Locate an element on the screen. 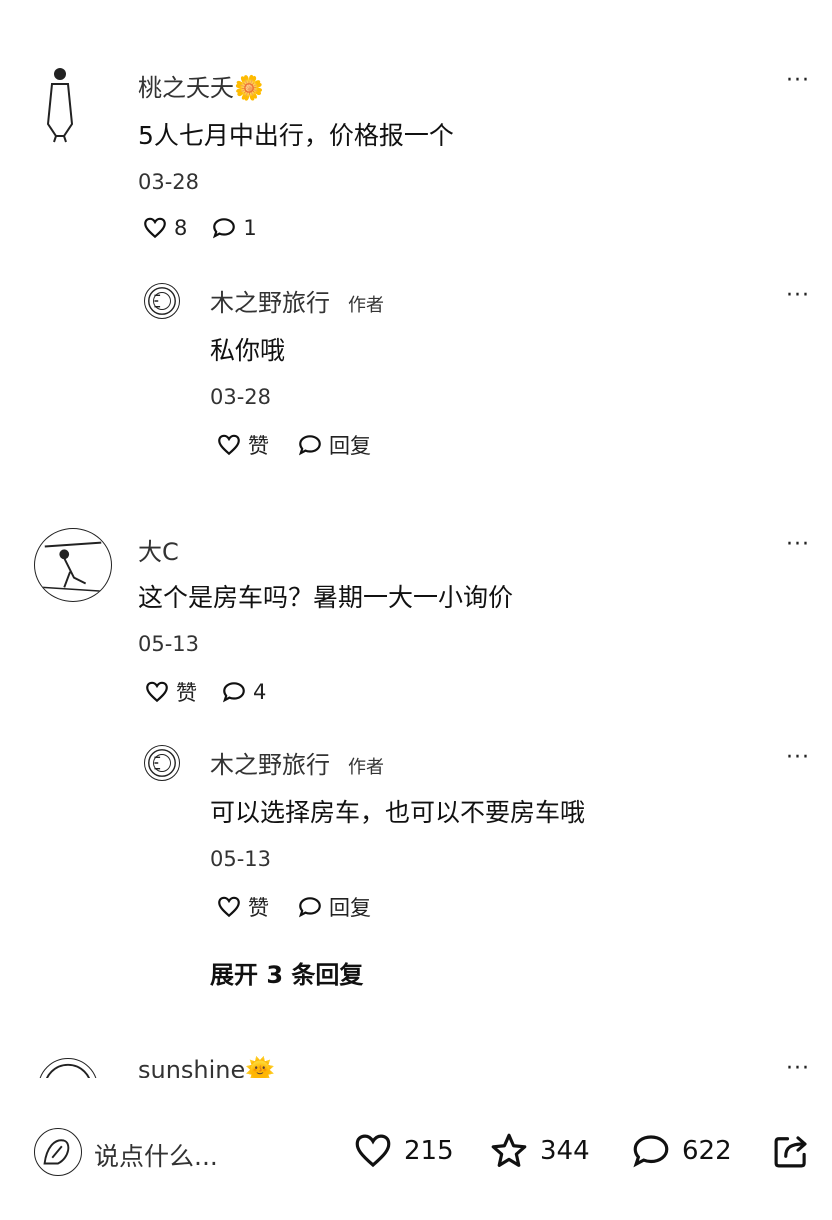 The width and height of the screenshot is (832, 1220). share-icon is located at coordinates (791, 1151).